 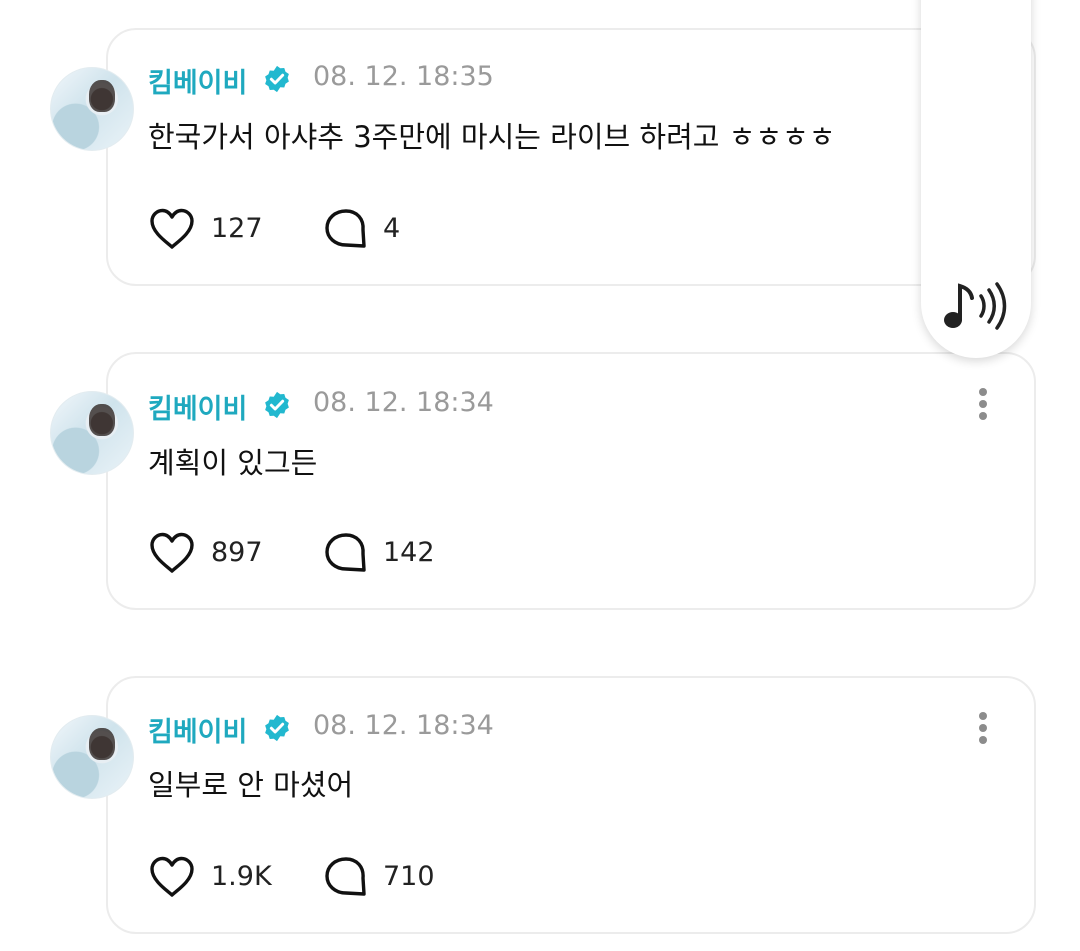 I want to click on comment-count: 142, so click(x=409, y=552).